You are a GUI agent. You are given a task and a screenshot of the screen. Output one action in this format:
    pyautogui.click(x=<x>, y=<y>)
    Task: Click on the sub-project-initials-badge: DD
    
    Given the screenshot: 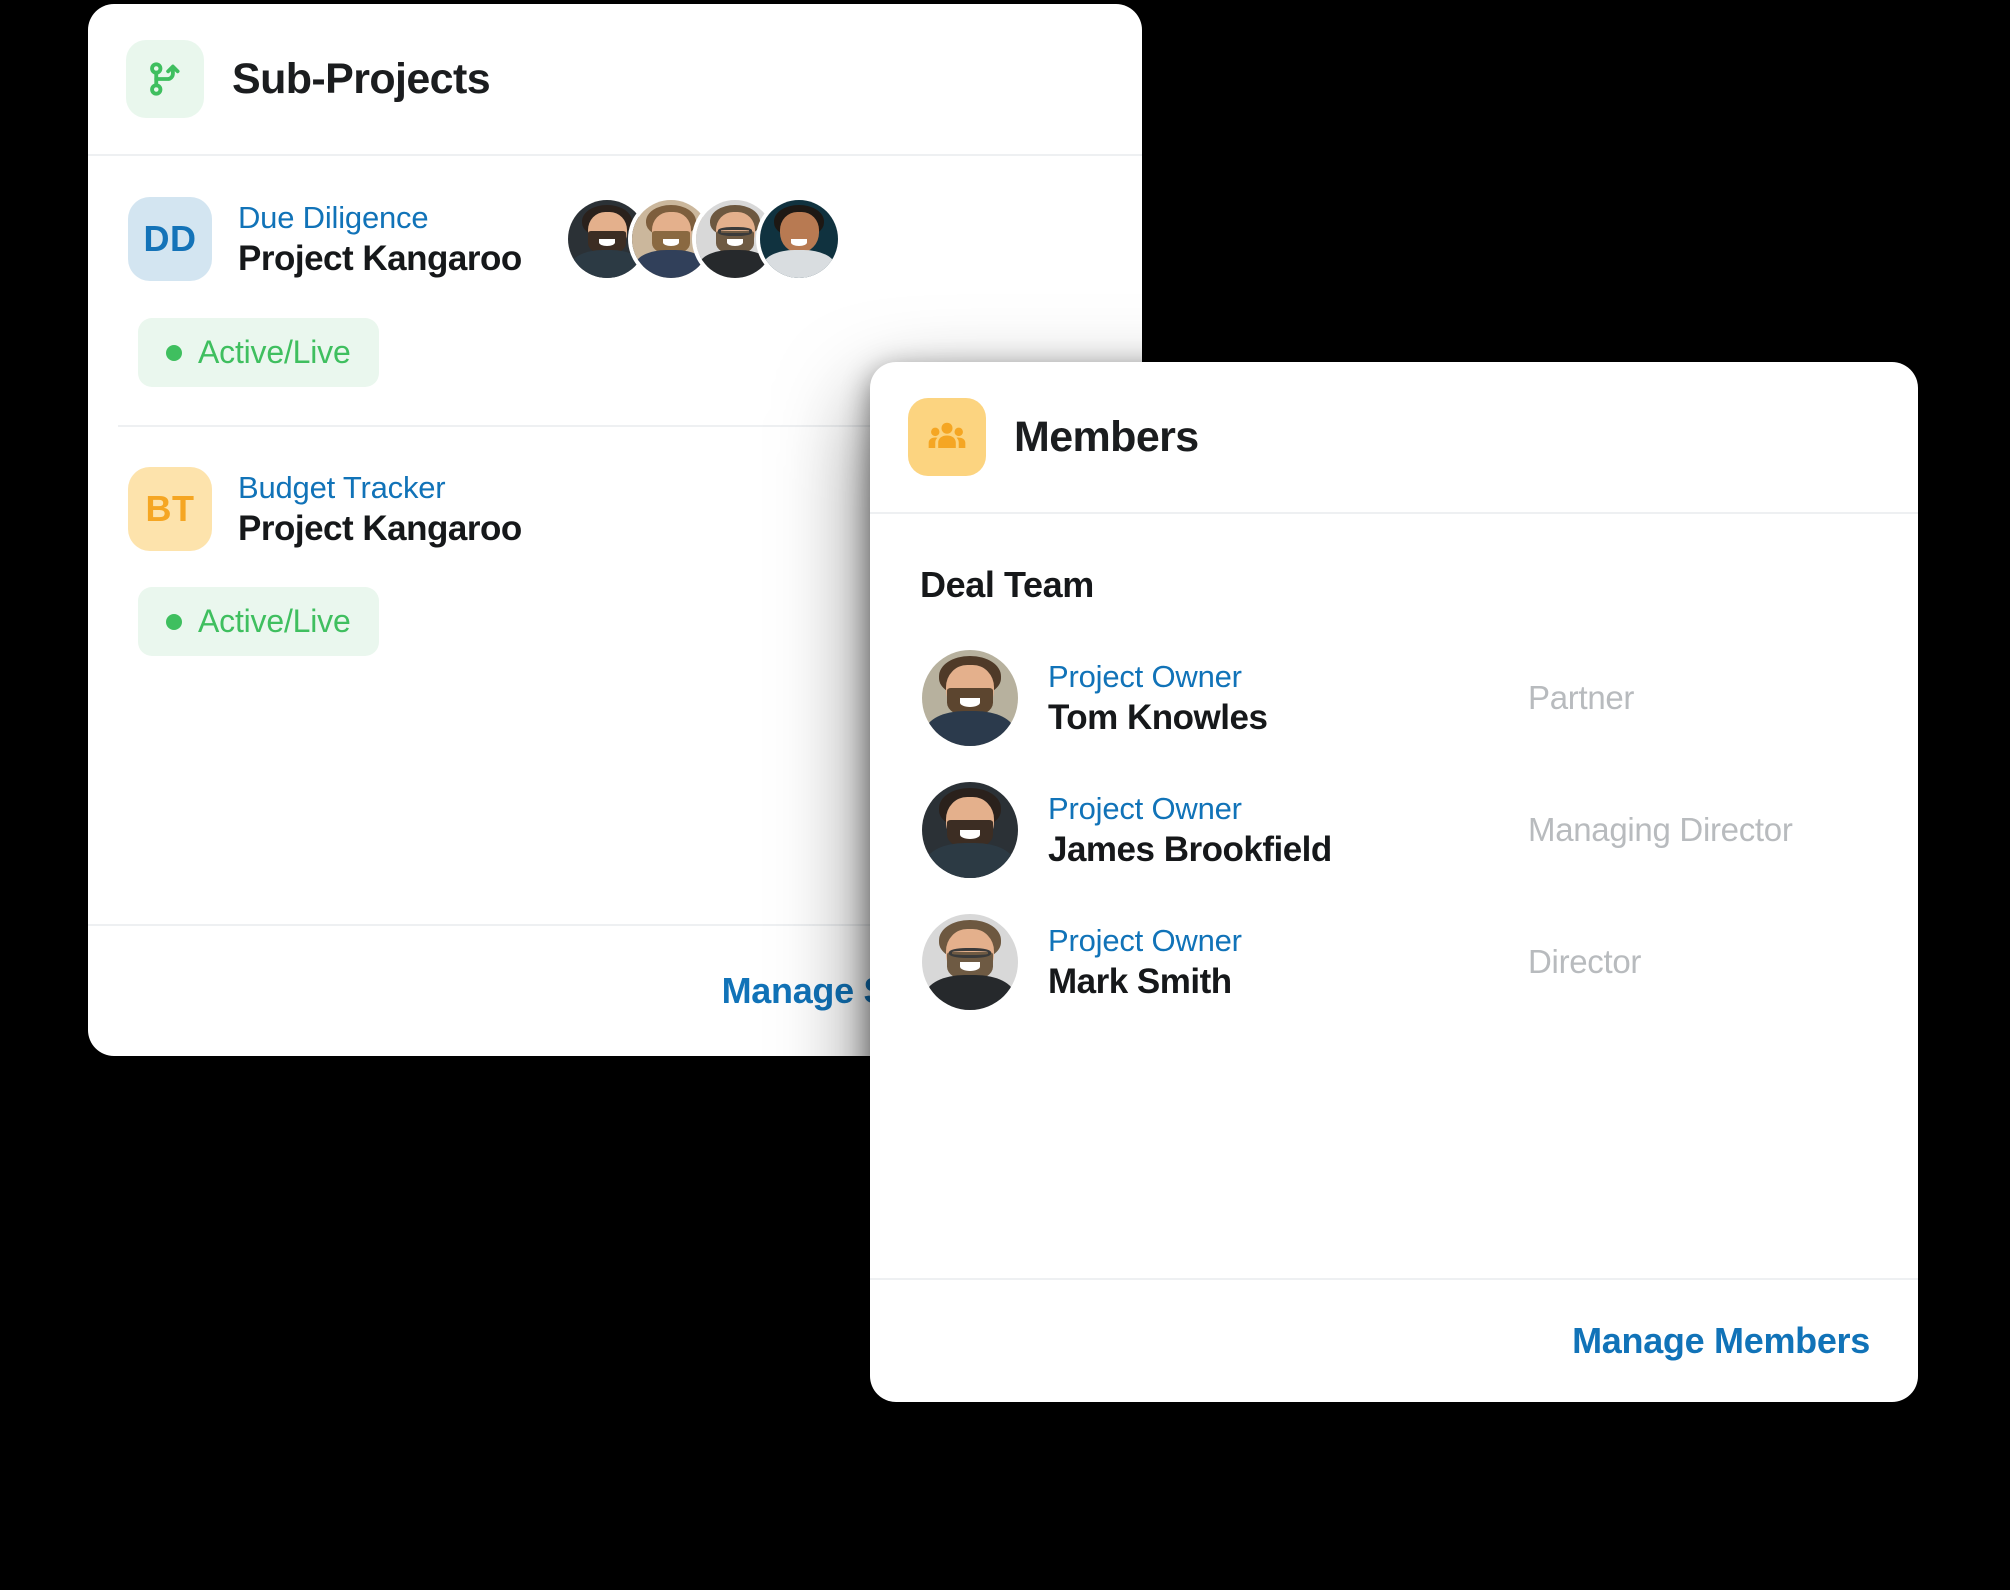 What is the action you would take?
    pyautogui.click(x=170, y=239)
    